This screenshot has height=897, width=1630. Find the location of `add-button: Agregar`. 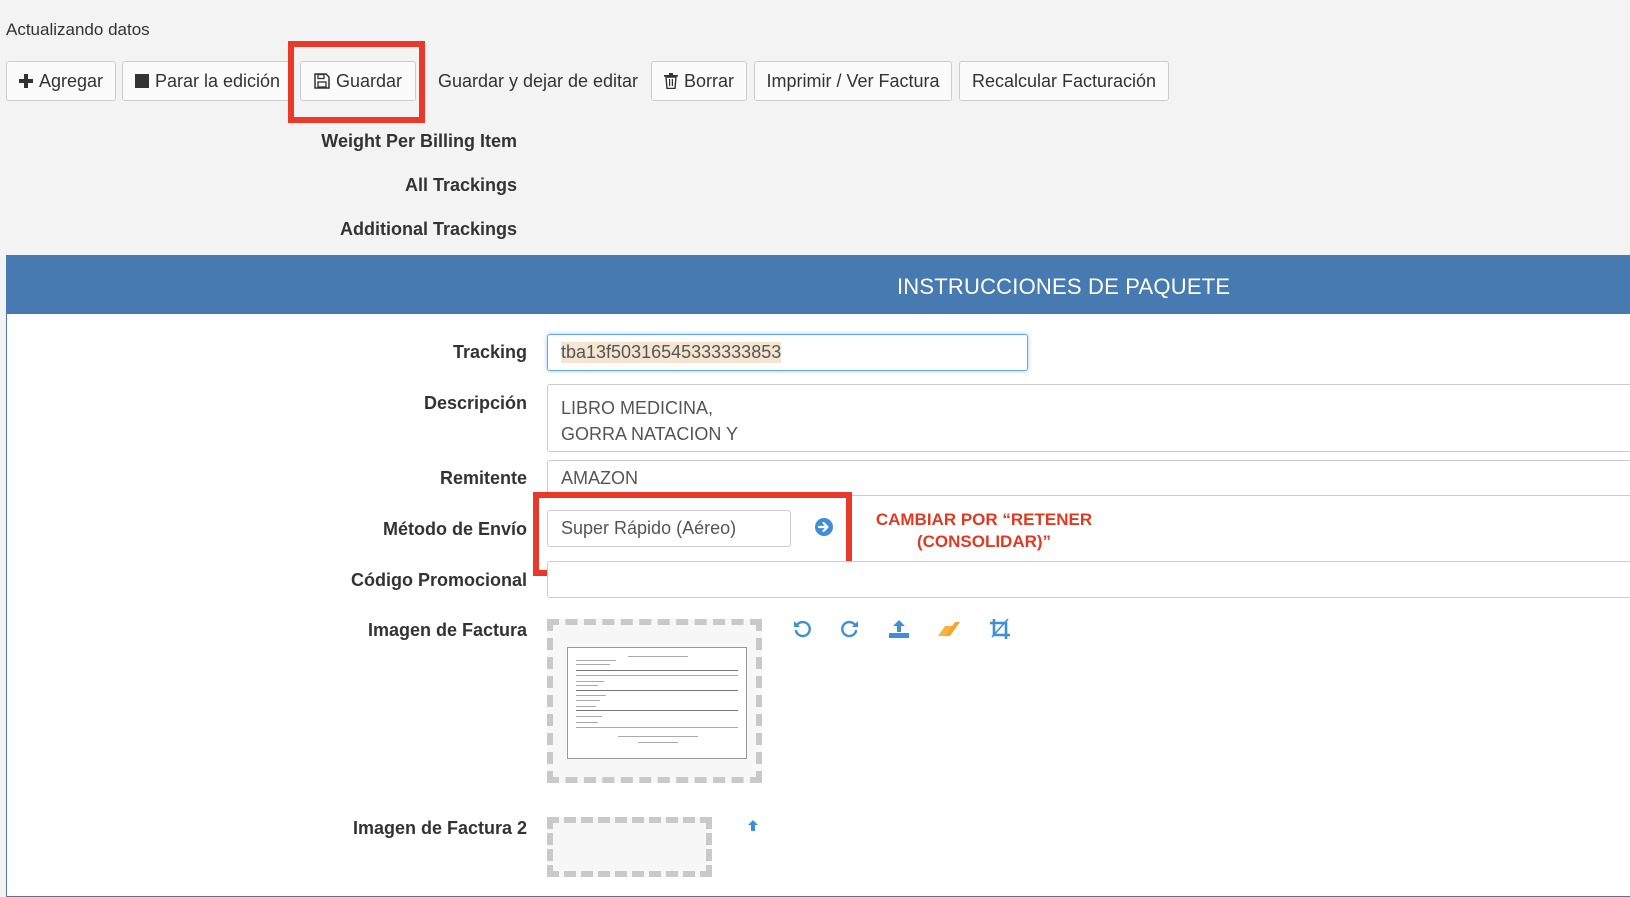

add-button: Agregar is located at coordinates (61, 81).